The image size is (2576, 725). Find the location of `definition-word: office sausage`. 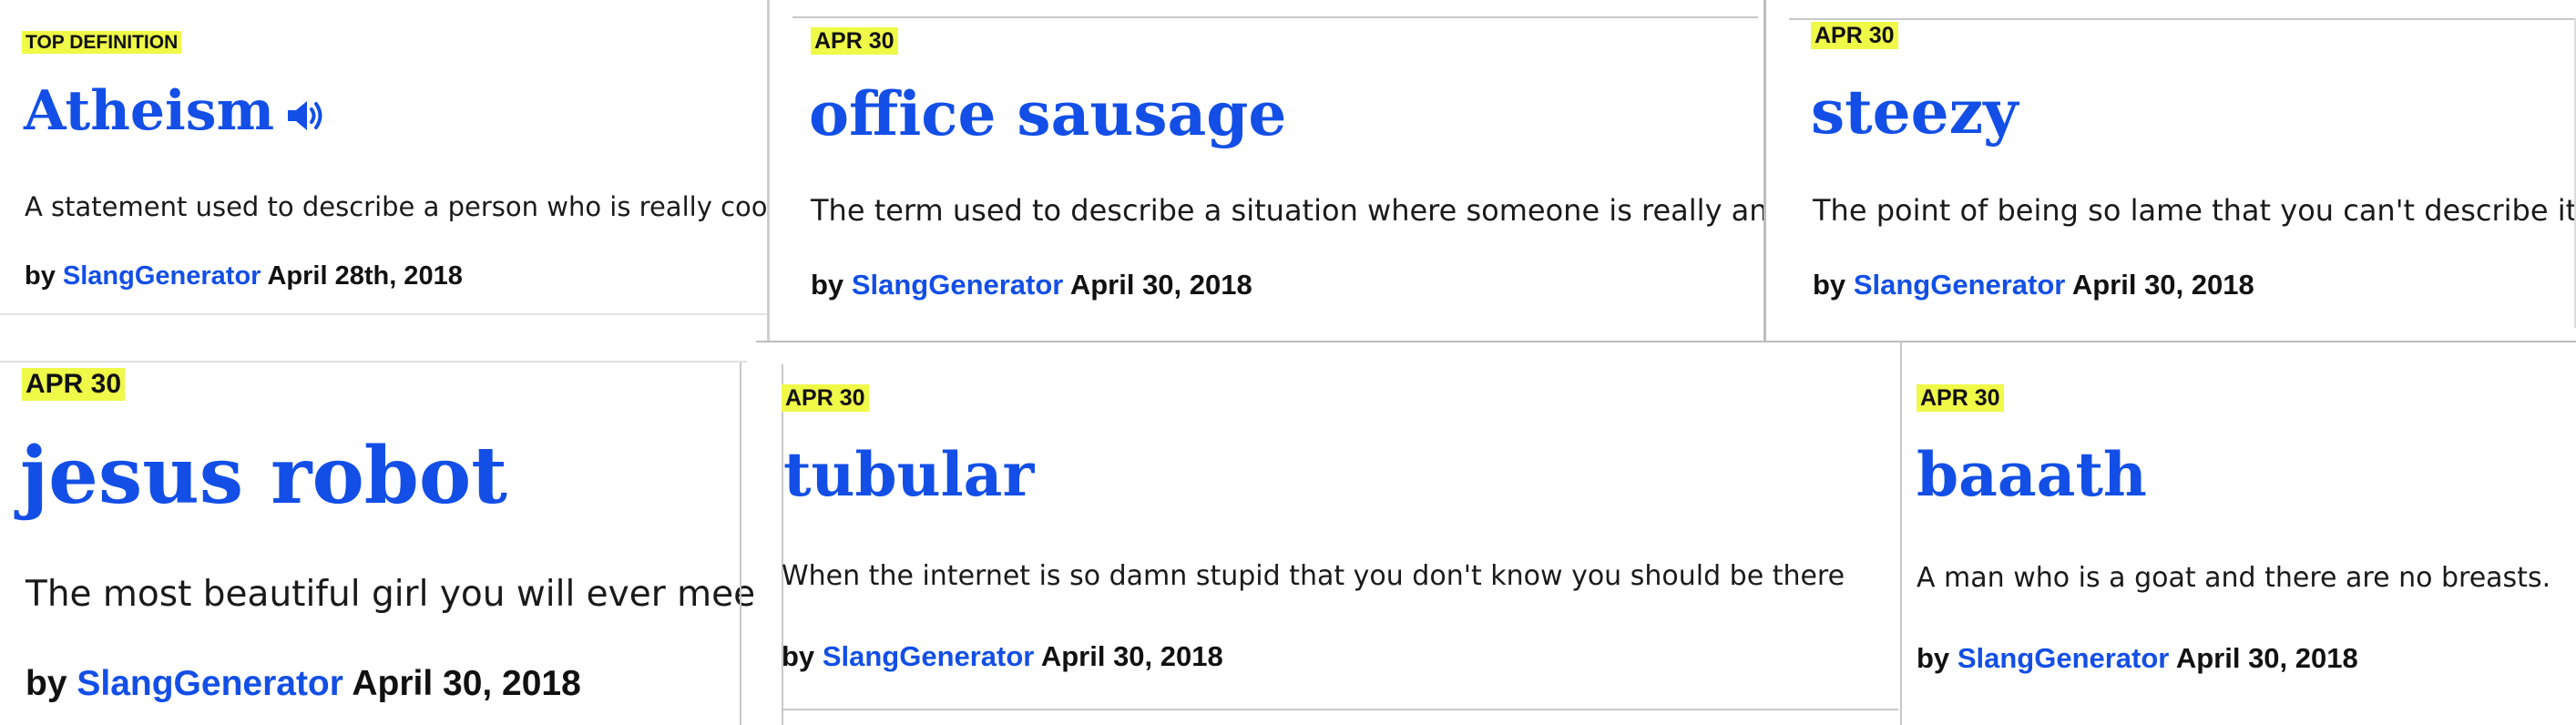

definition-word: office sausage is located at coordinates (1047, 114).